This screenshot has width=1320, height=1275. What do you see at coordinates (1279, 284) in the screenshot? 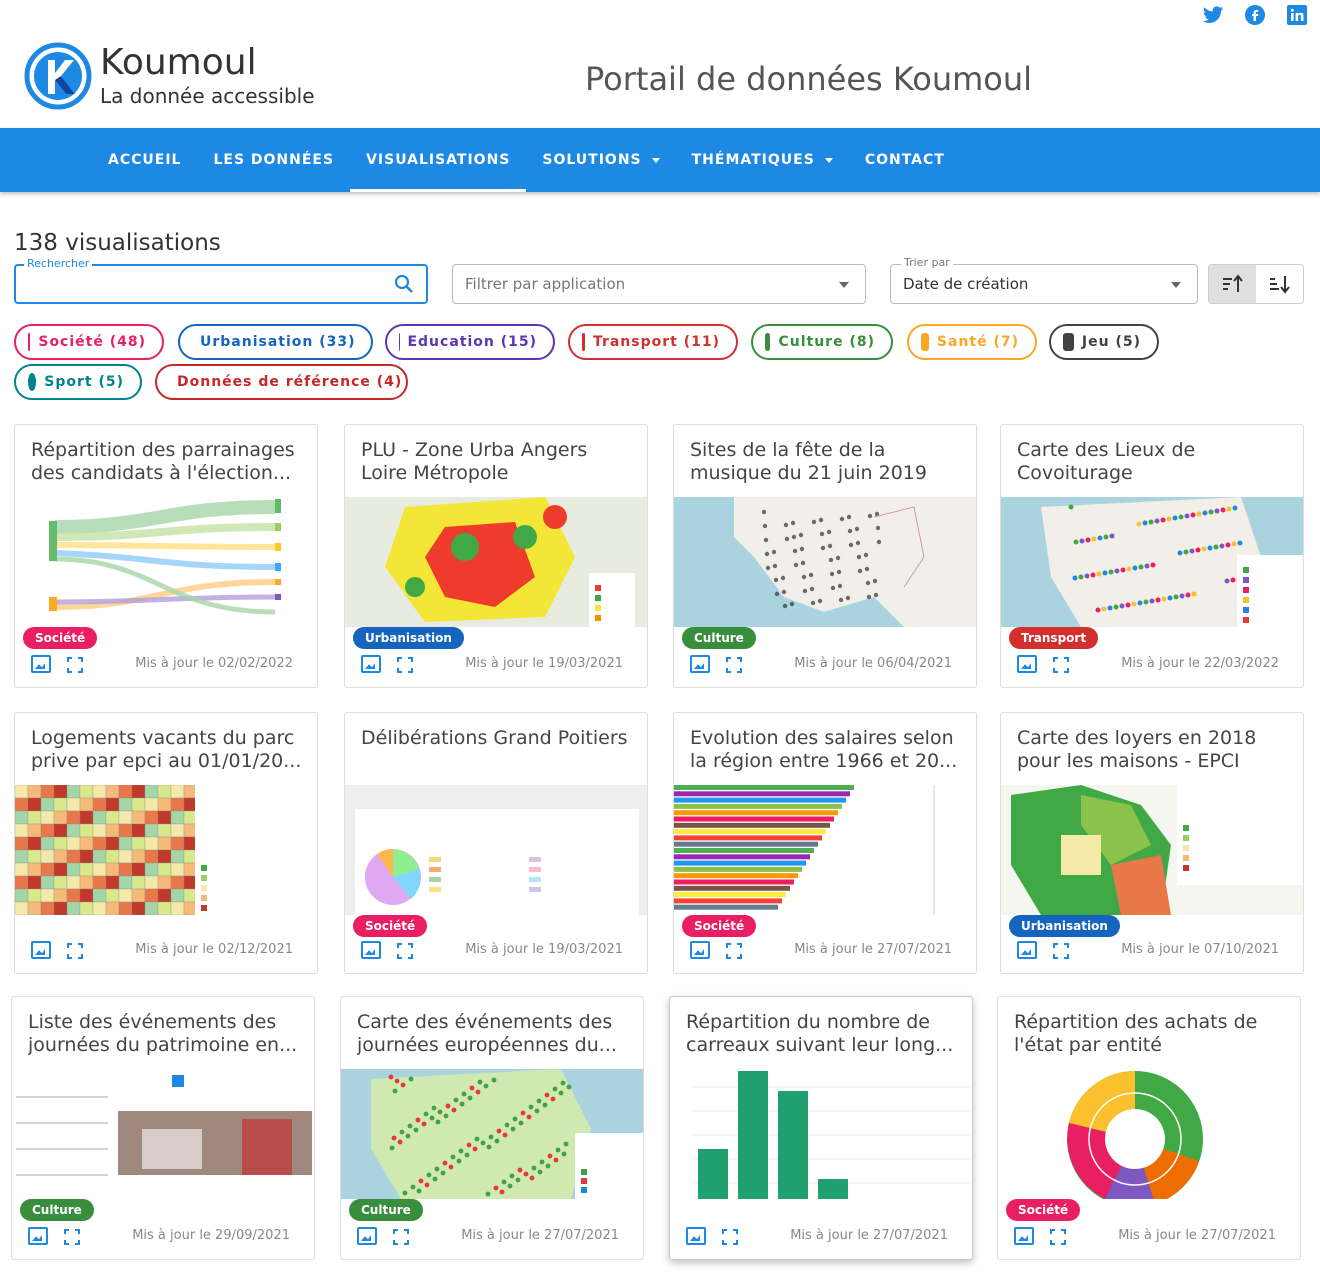
I see `sort-descending-button` at bounding box center [1279, 284].